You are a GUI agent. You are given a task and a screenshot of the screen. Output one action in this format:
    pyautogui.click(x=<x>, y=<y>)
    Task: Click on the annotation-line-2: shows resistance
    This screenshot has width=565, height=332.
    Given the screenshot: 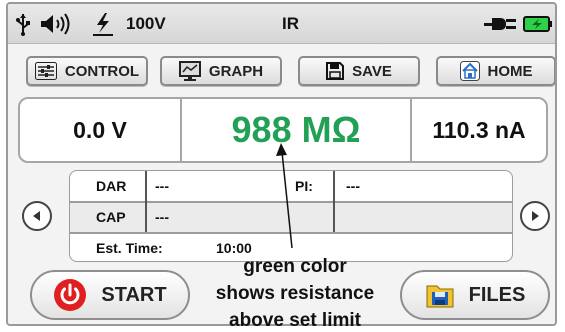 What is the action you would take?
    pyautogui.click(x=295, y=293)
    